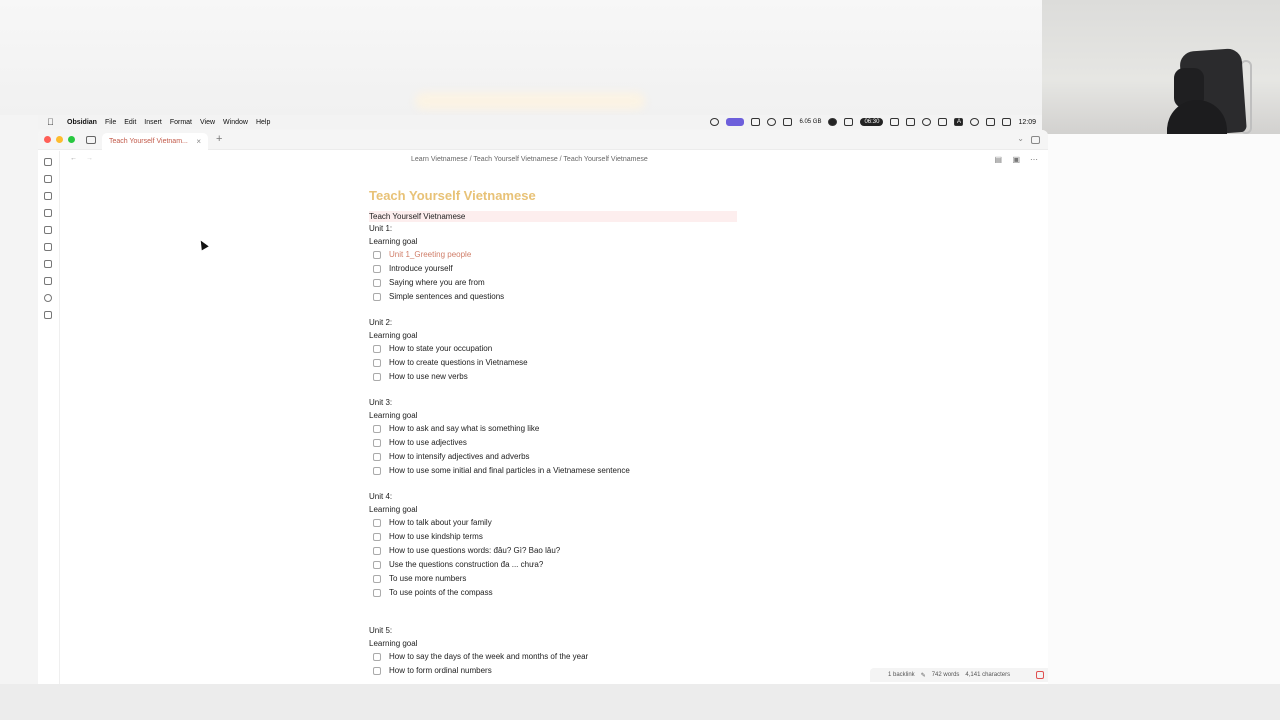 The width and height of the screenshot is (1280, 720). What do you see at coordinates (207, 122) in the screenshot?
I see `menu-view: View` at bounding box center [207, 122].